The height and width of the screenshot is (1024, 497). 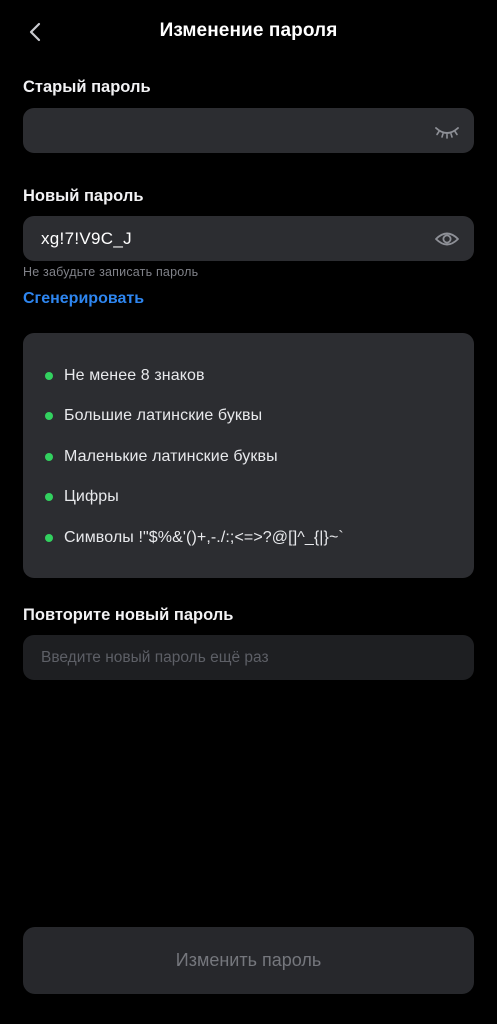 I want to click on change-password-button: Изменить пароль, so click(x=248, y=960).